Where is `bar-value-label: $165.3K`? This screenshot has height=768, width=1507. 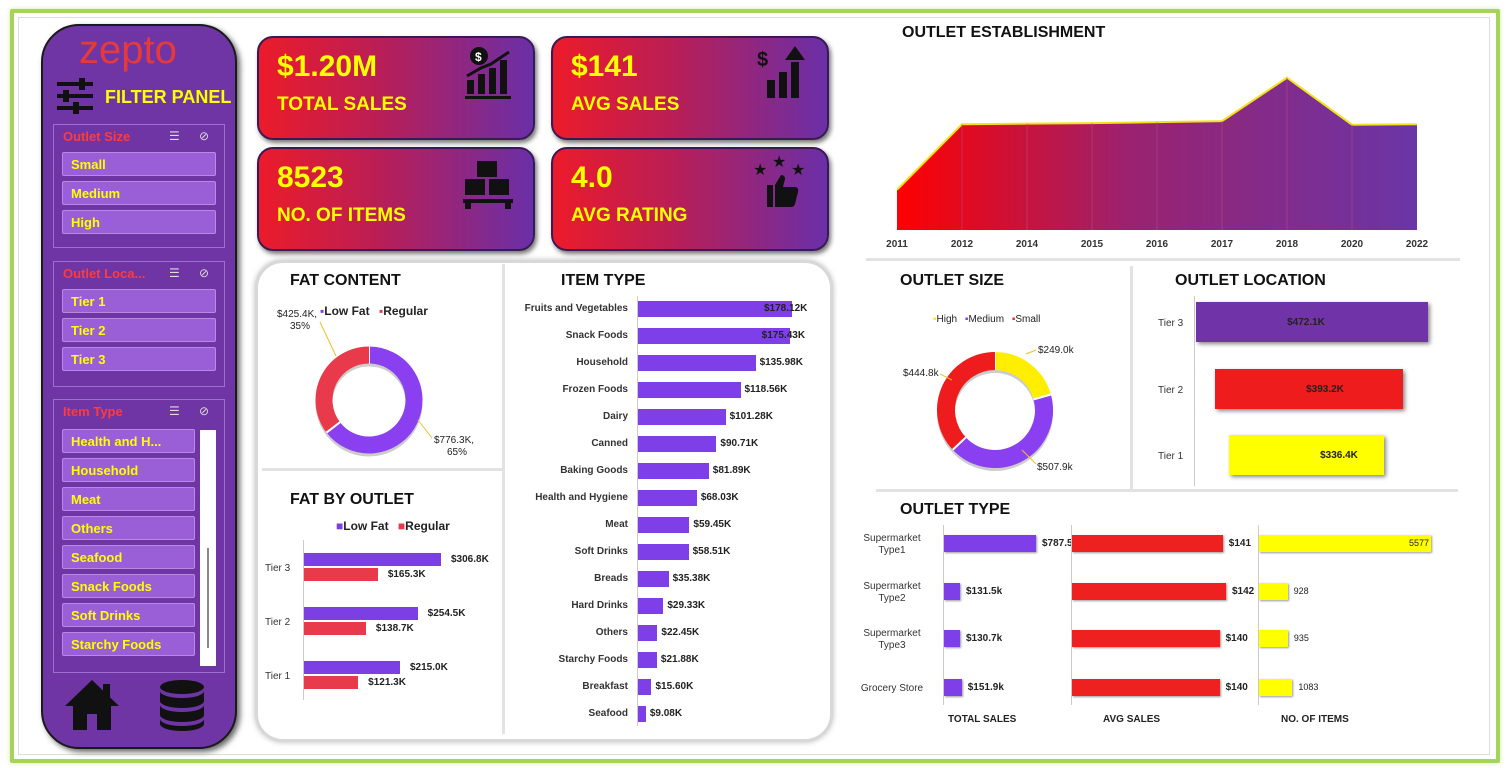
bar-value-label: $165.3K is located at coordinates (406, 574).